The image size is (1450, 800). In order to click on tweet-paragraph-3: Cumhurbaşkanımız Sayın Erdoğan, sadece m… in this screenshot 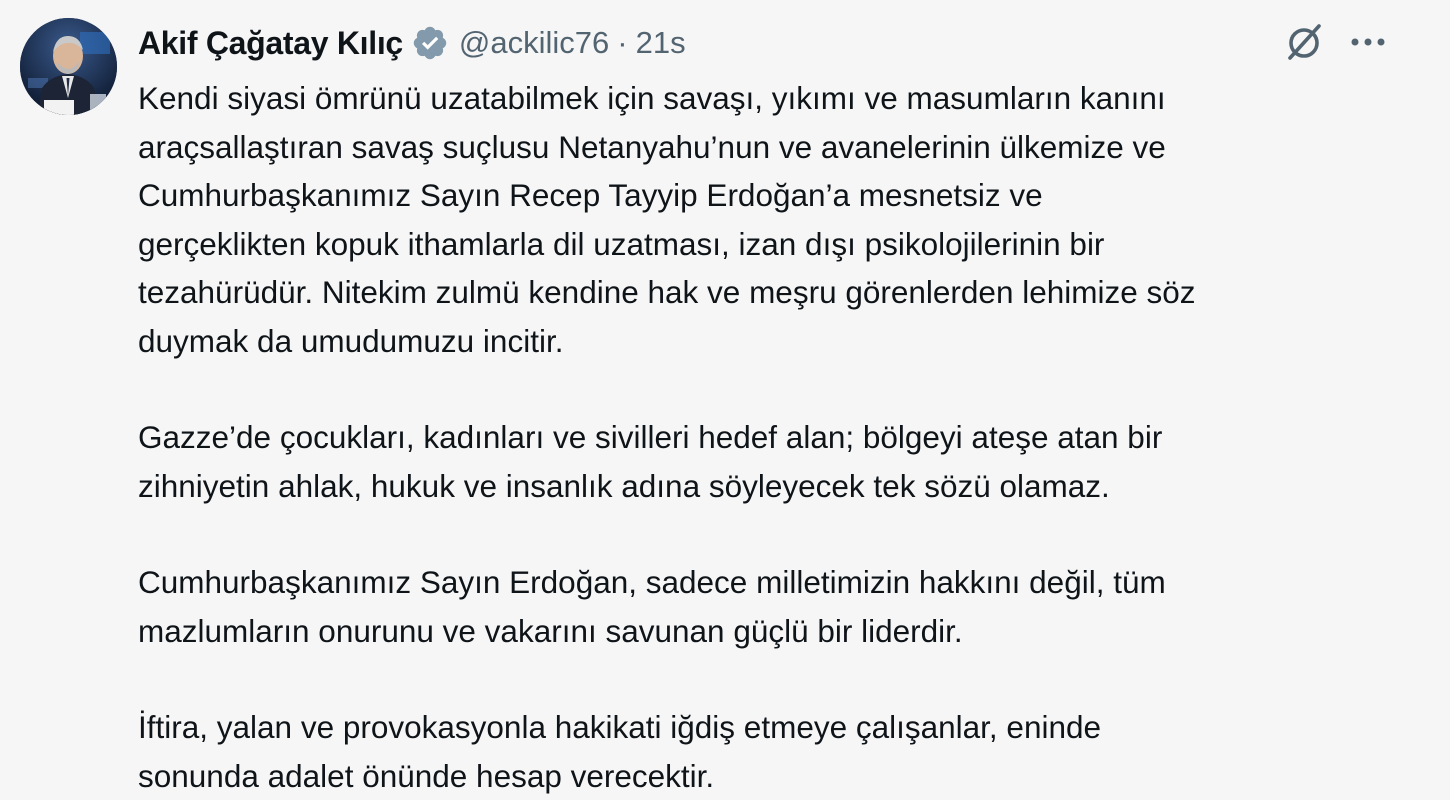, I will do `click(652, 606)`.